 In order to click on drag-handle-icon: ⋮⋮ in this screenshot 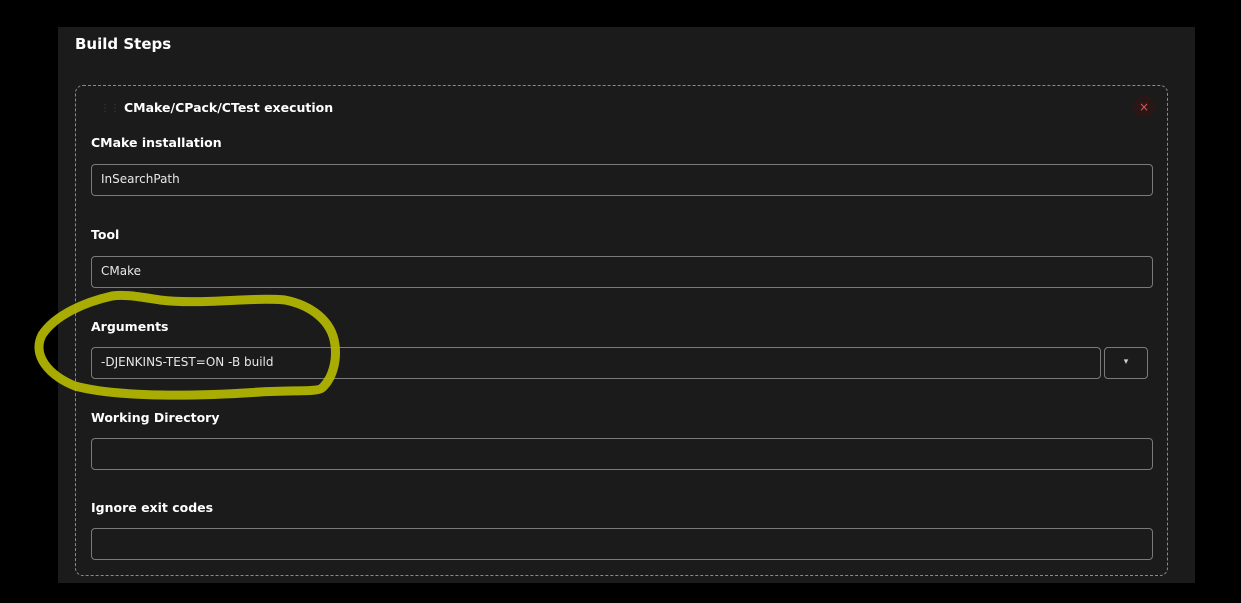, I will do `click(110, 108)`.